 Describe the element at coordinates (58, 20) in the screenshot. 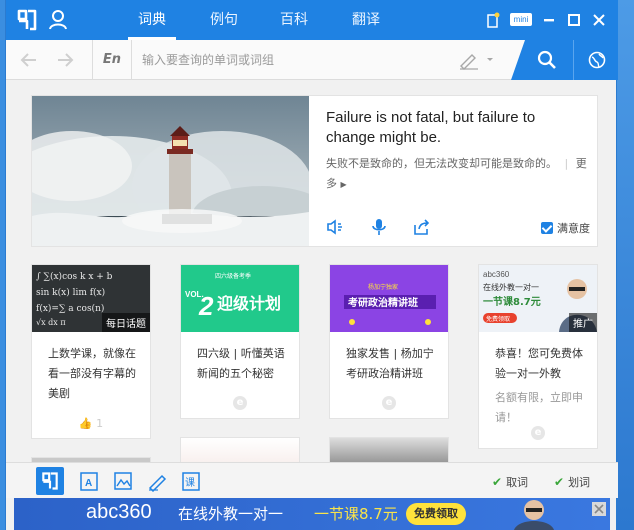

I see `user-icon` at that location.